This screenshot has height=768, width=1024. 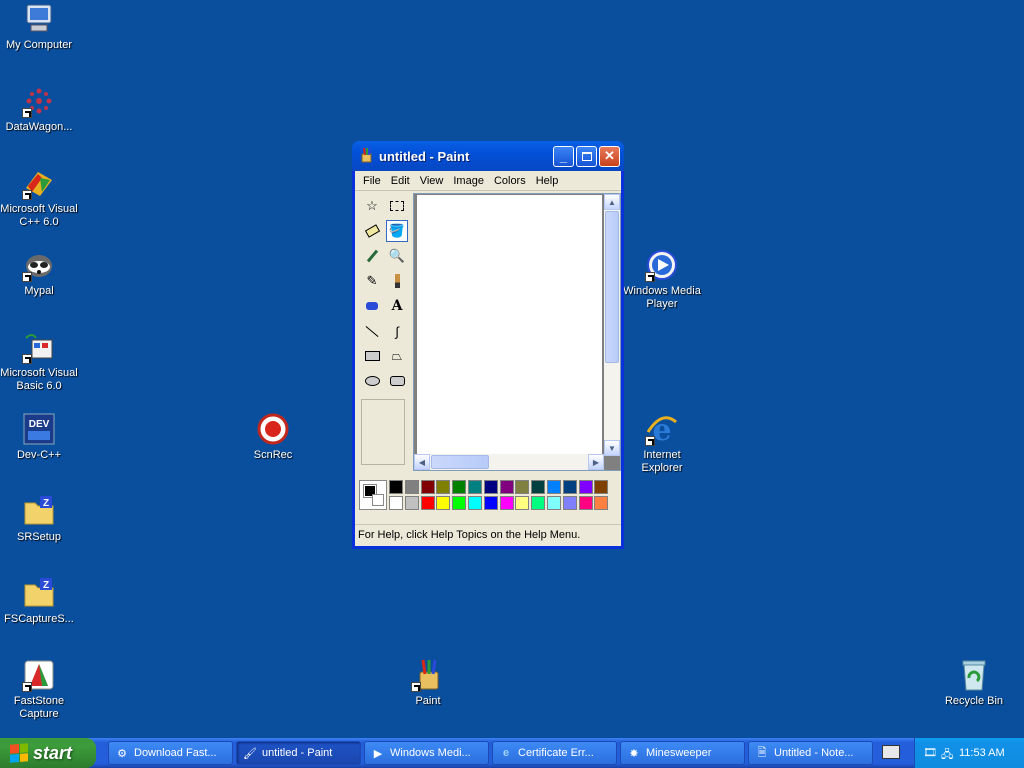 I want to click on scroll-up-button: ▲, so click(x=612, y=202).